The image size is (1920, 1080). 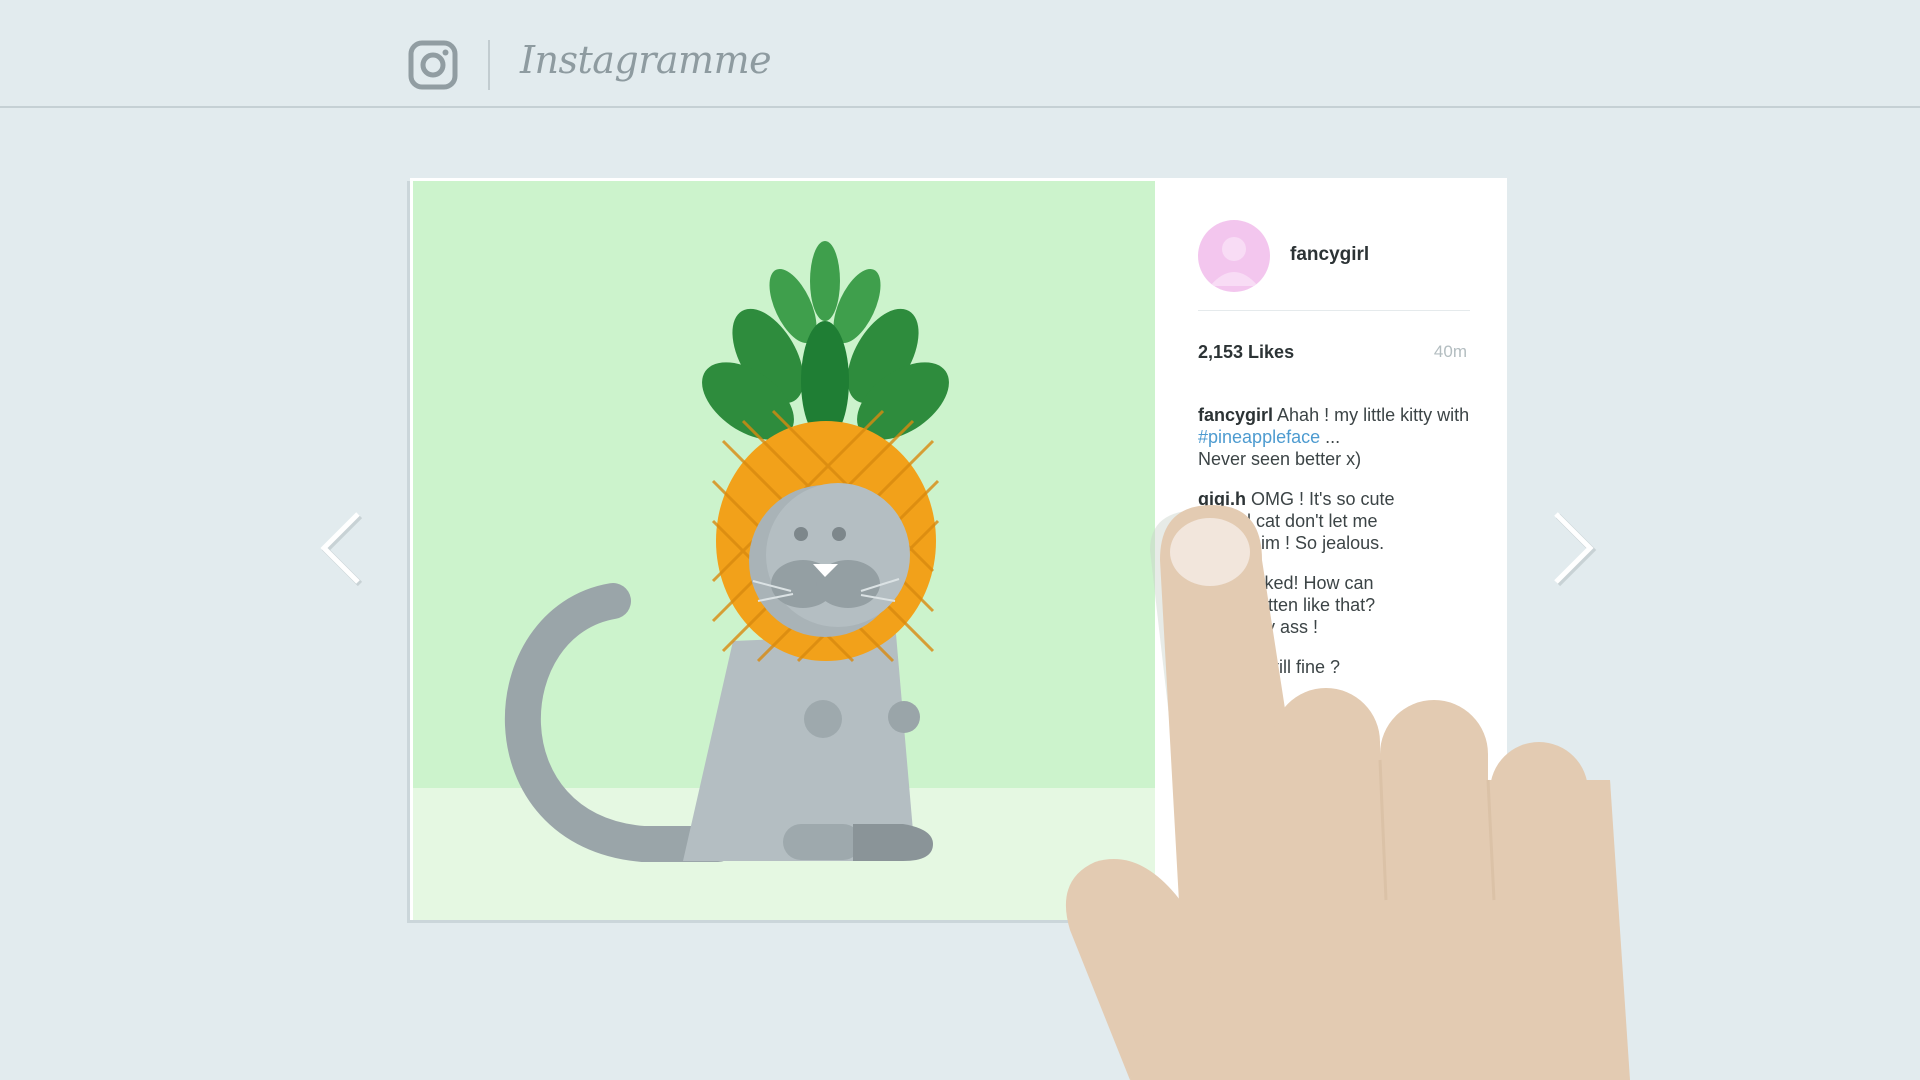 What do you see at coordinates (1338, 678) in the screenshot?
I see `comment-item: ! peuuf Still fine ? xoxo` at bounding box center [1338, 678].